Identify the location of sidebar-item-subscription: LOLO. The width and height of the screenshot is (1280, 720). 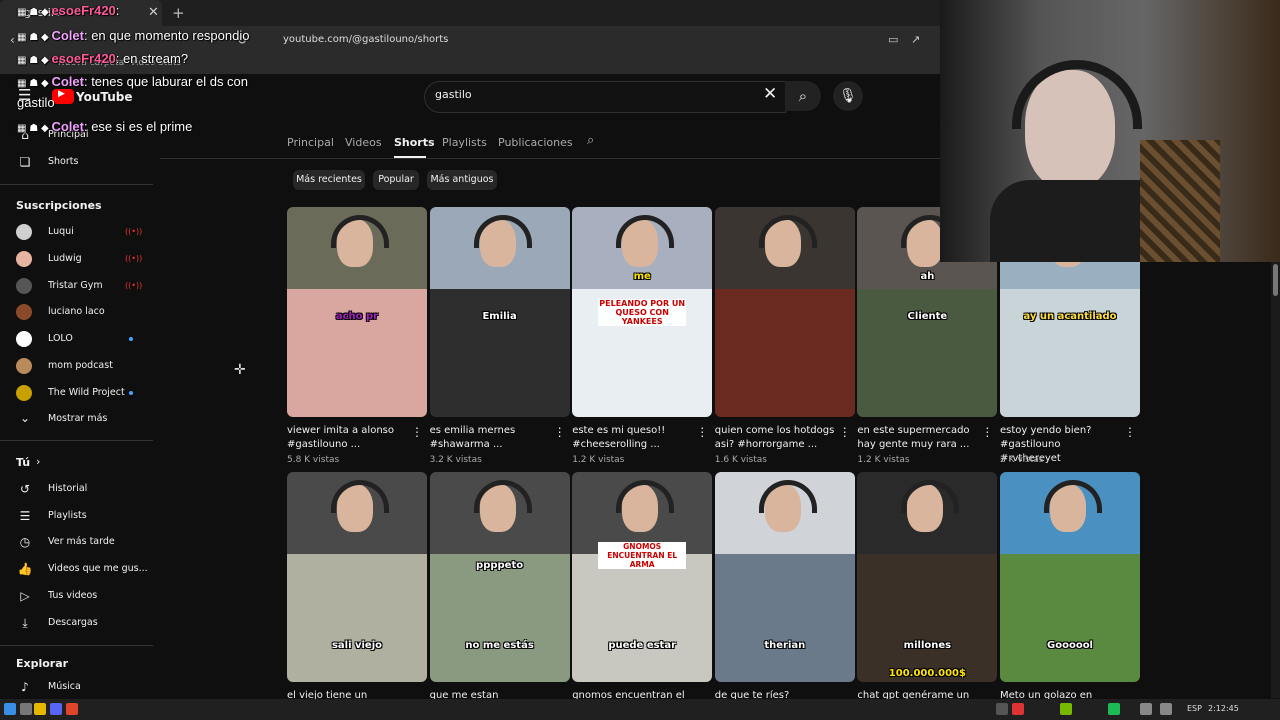
(60, 338).